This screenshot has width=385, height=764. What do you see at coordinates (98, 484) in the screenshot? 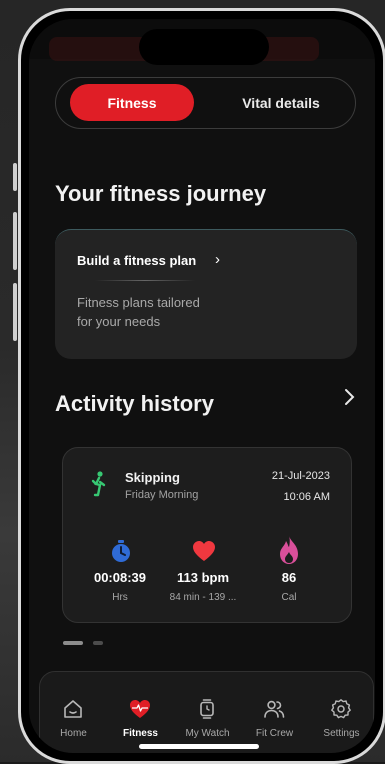
I see `runner-icon` at bounding box center [98, 484].